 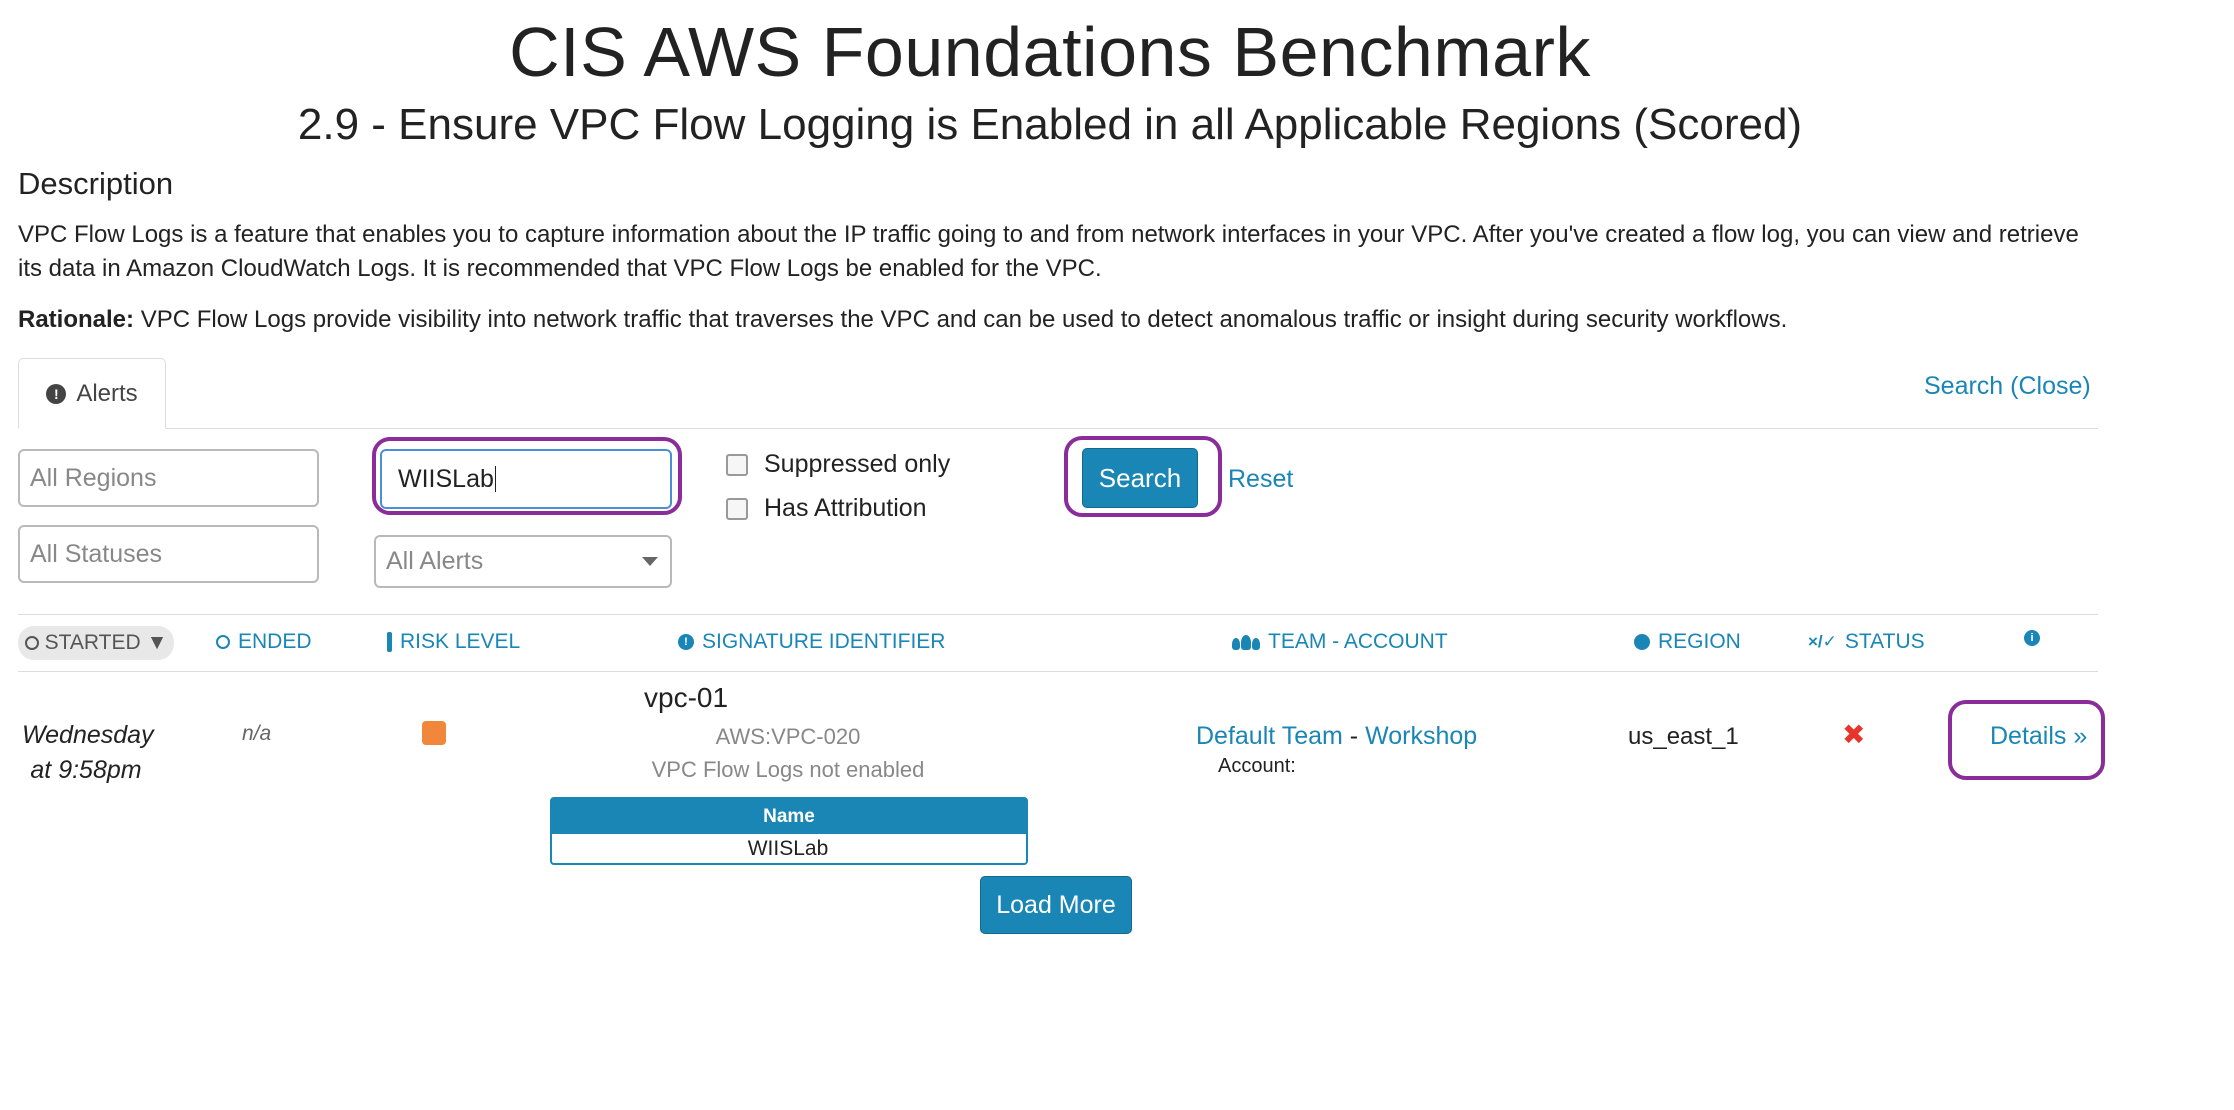 What do you see at coordinates (435, 561) in the screenshot?
I see `alerts-select-value: All Alerts` at bounding box center [435, 561].